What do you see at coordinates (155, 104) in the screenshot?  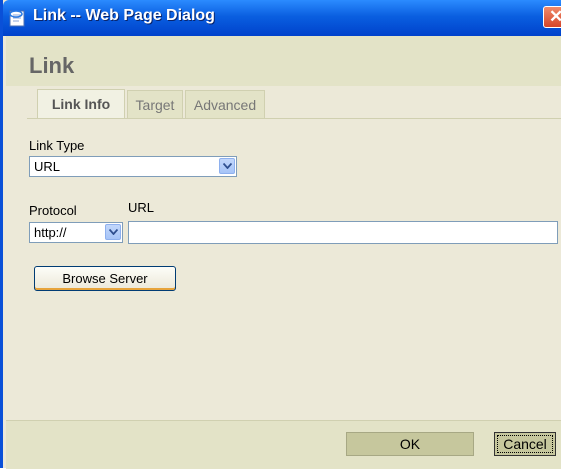 I see `tab-target: Target` at bounding box center [155, 104].